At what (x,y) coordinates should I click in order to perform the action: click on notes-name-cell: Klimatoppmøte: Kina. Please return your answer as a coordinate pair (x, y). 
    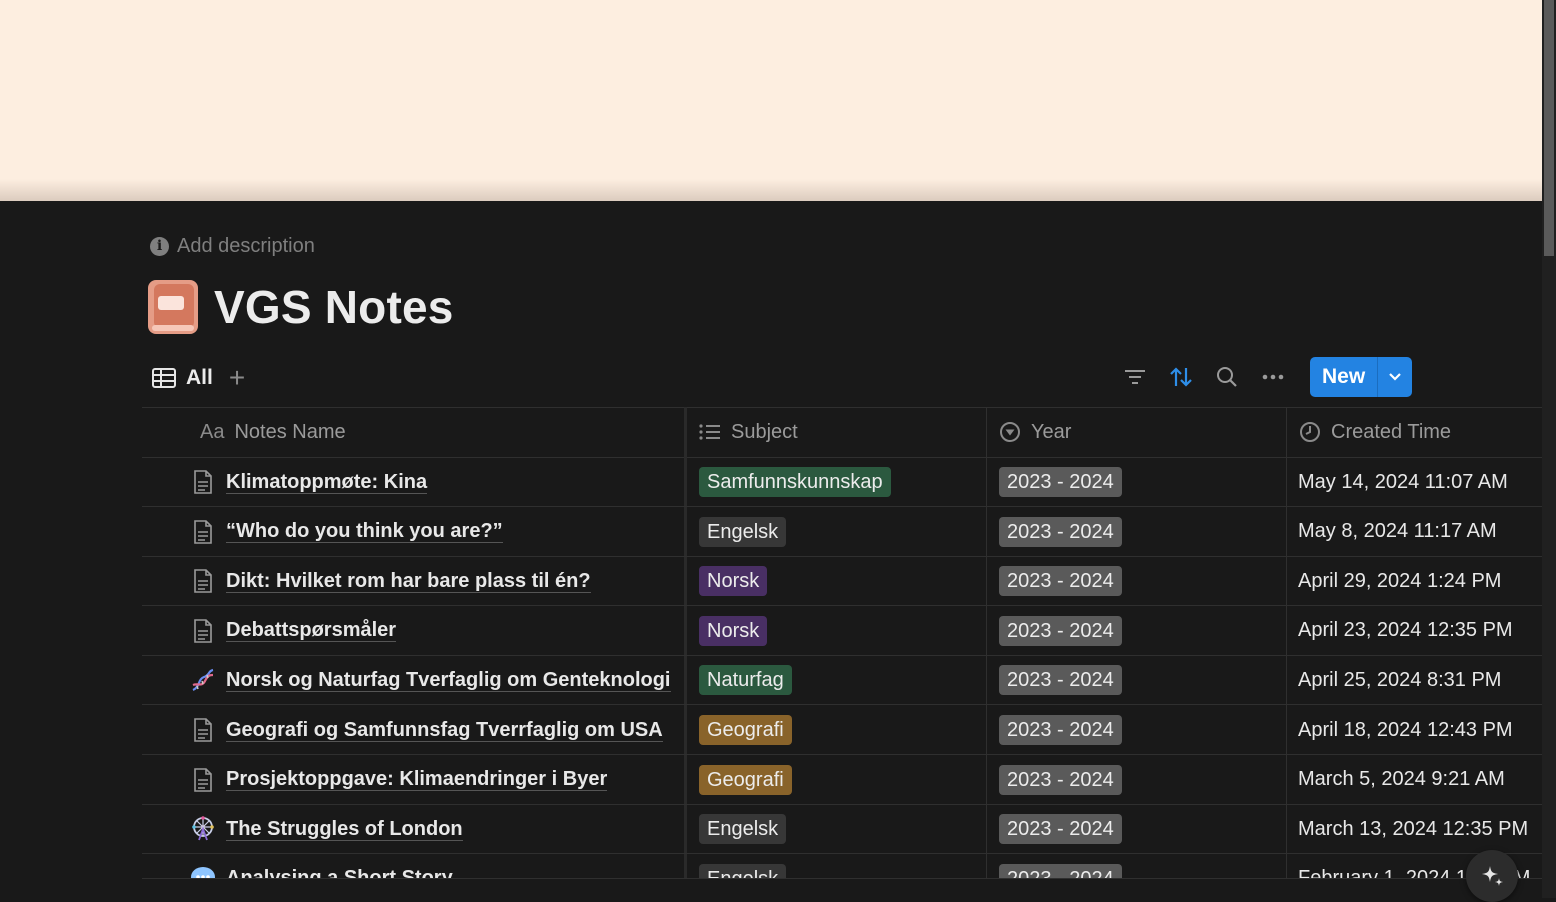
    Looking at the image, I should click on (309, 482).